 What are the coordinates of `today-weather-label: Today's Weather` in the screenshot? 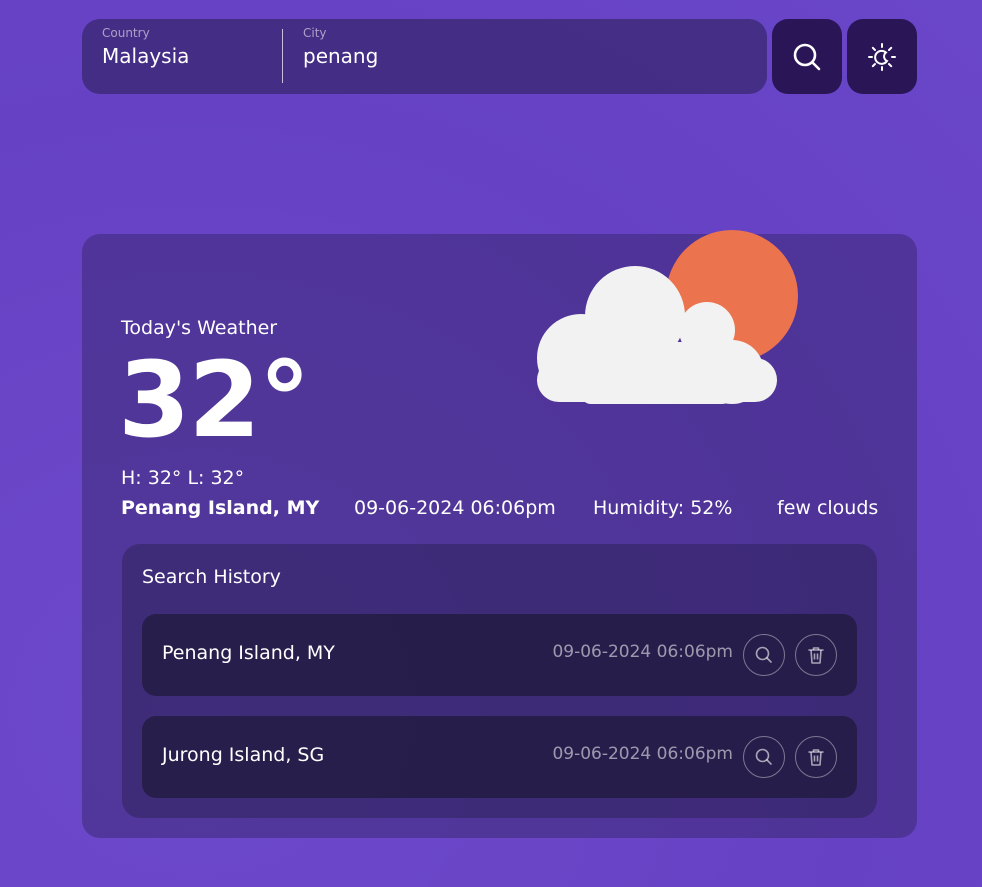 It's located at (199, 328).